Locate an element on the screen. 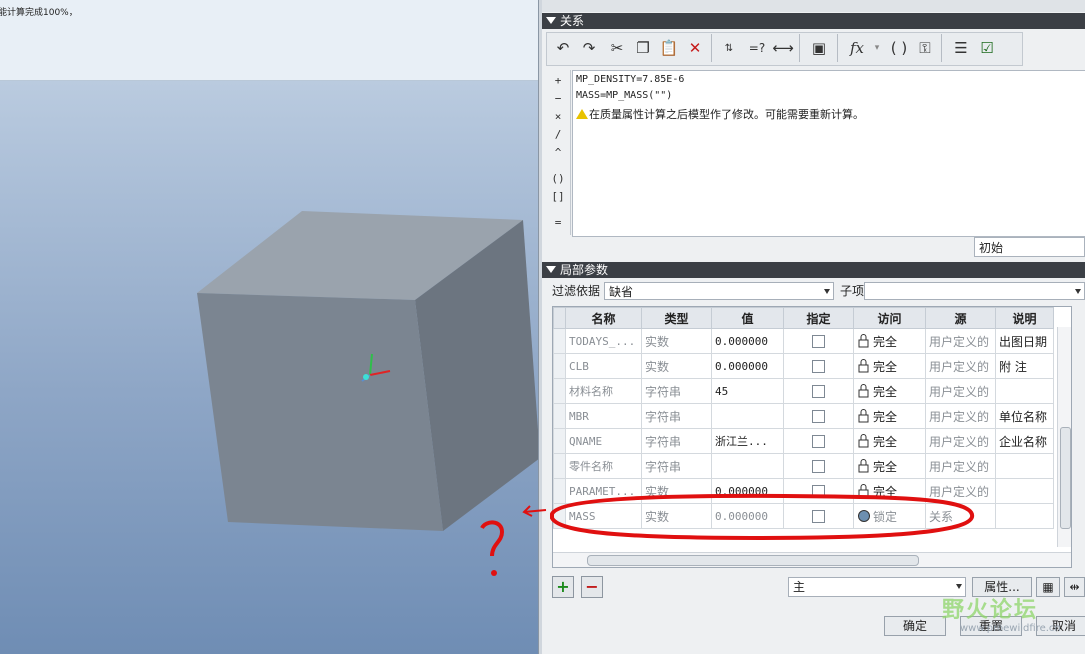 Image resolution: width=1085 pixels, height=654 pixels. table-row: CLB 实数 0.000000 完全 用户定义的附 注 is located at coordinates (803, 366).